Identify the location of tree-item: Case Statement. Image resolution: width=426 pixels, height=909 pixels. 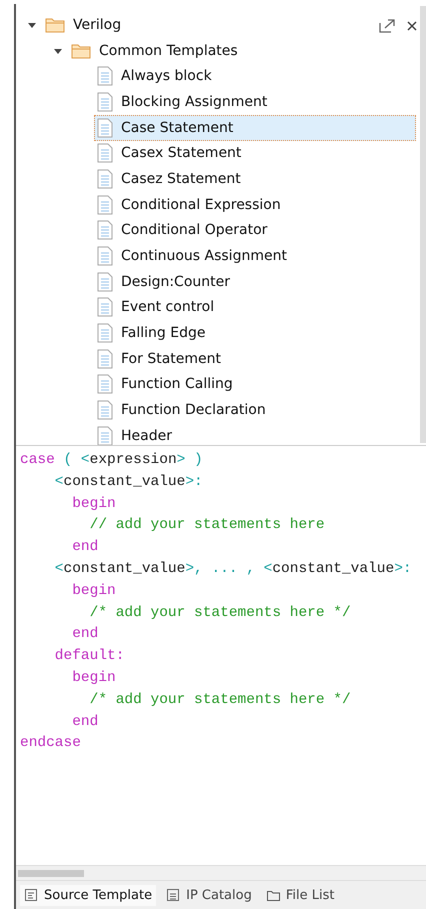
(255, 127).